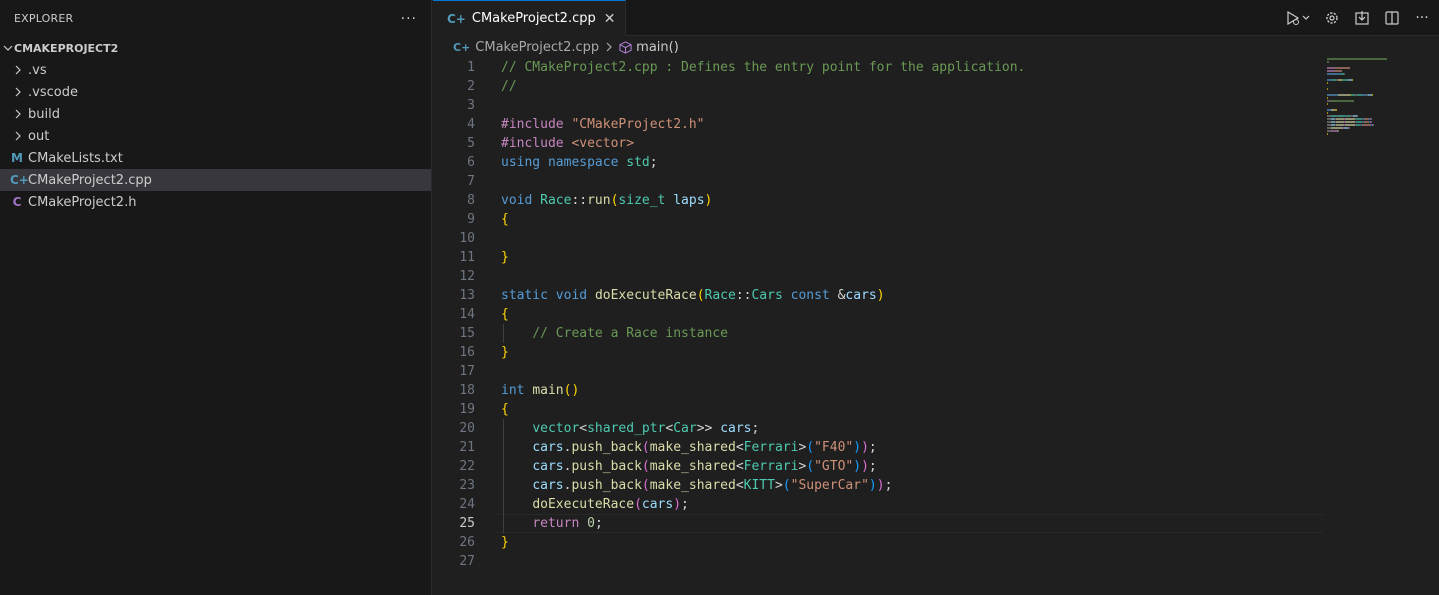 The width and height of the screenshot is (1439, 595). Describe the element at coordinates (66, 48) in the screenshot. I see `project-name: CMAKEPROJECT2` at that location.